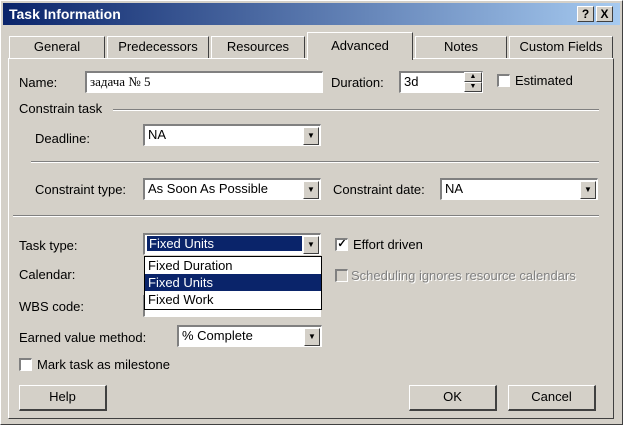 The width and height of the screenshot is (623, 425). Describe the element at coordinates (463, 275) in the screenshot. I see `scheduling-ignores-label: Scheduling ignores resource calendars` at that location.